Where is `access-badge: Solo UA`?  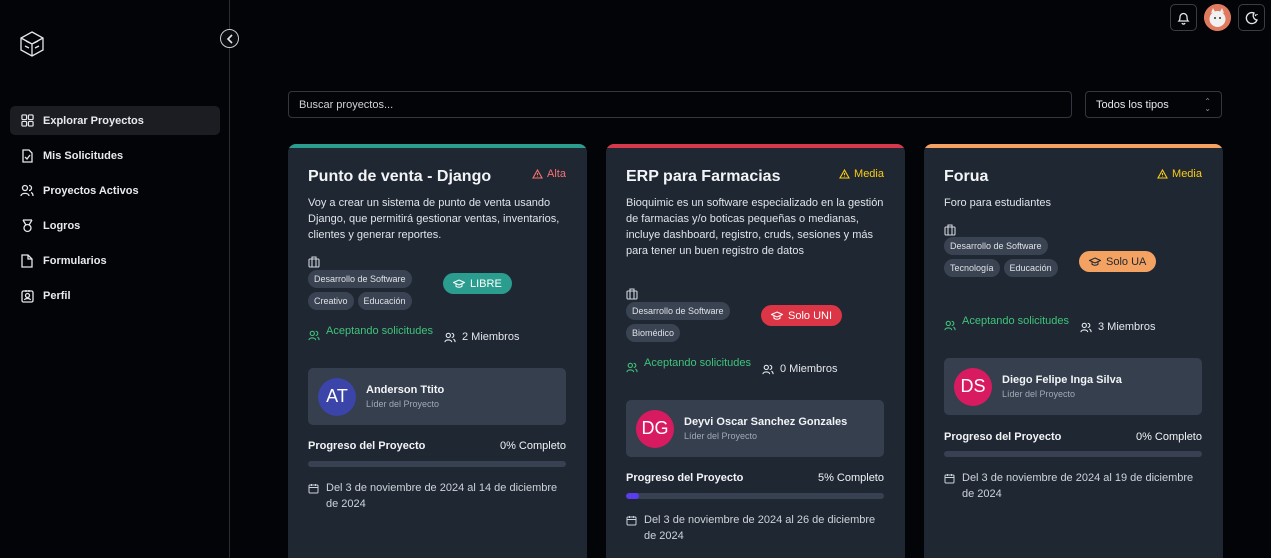 access-badge: Solo UA is located at coordinates (1118, 261).